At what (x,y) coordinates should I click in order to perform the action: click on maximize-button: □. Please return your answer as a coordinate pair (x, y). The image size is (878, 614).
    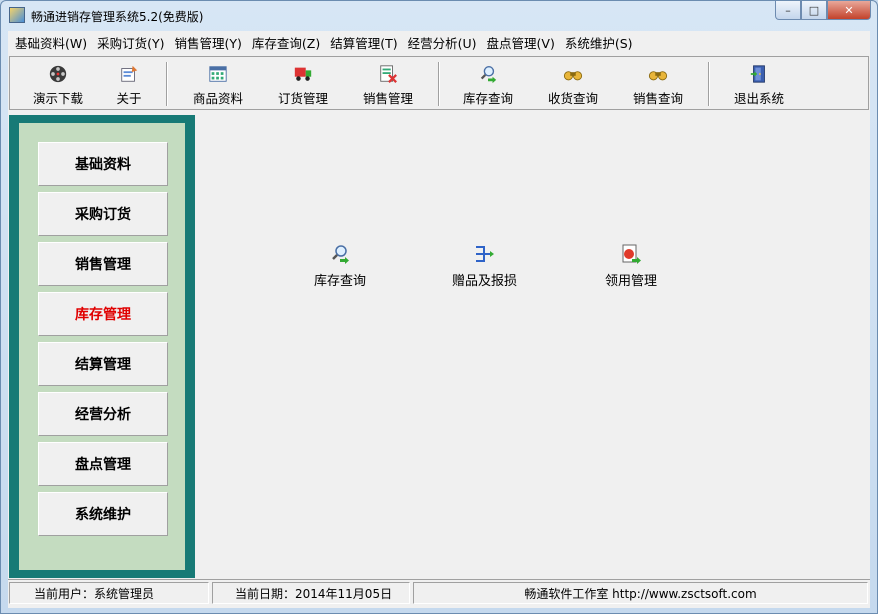
    Looking at the image, I should click on (814, 10).